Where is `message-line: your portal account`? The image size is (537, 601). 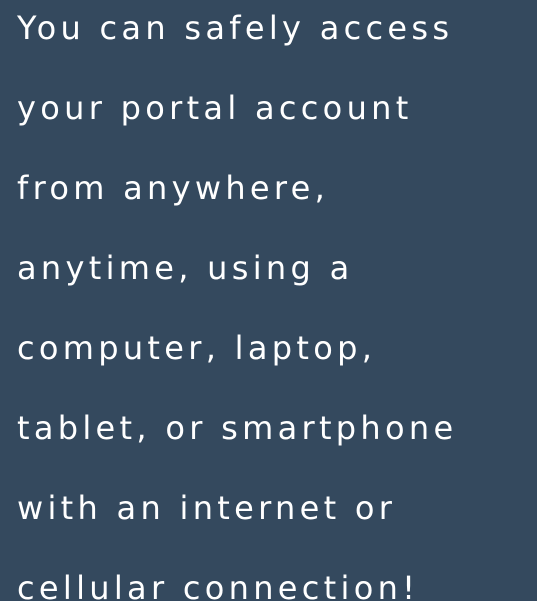 message-line: your portal account is located at coordinates (215, 108).